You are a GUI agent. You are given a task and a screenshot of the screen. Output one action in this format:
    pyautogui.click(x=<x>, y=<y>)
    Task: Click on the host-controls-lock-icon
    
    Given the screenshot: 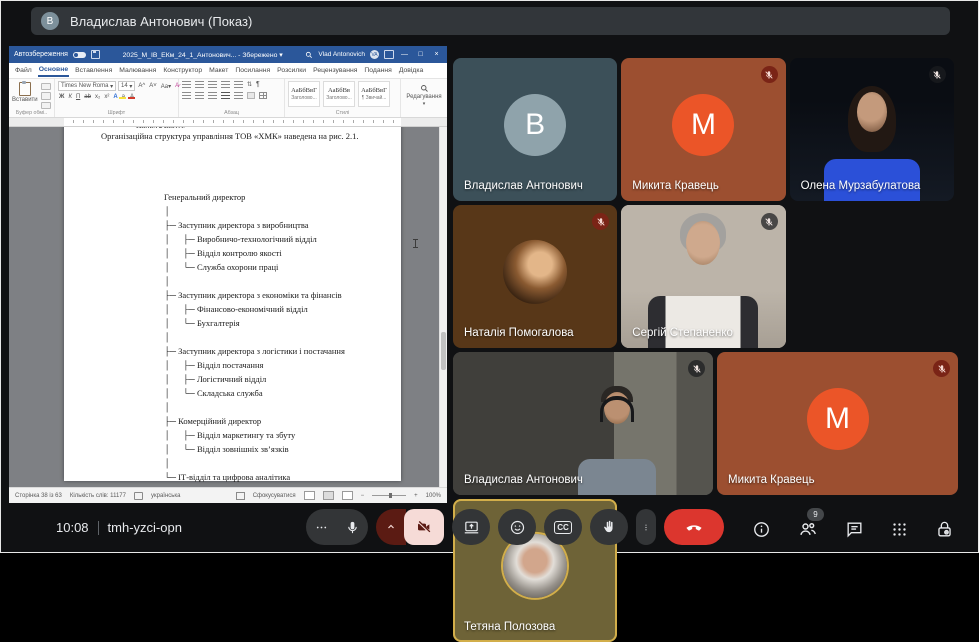 What is the action you would take?
    pyautogui.click(x=944, y=529)
    